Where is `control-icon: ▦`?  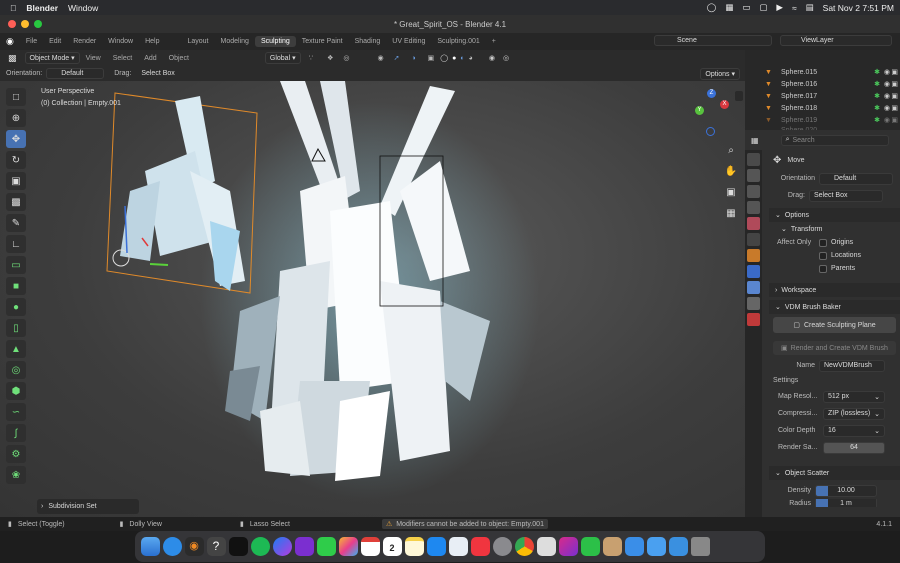
control-icon: ▦ is located at coordinates (729, 7).